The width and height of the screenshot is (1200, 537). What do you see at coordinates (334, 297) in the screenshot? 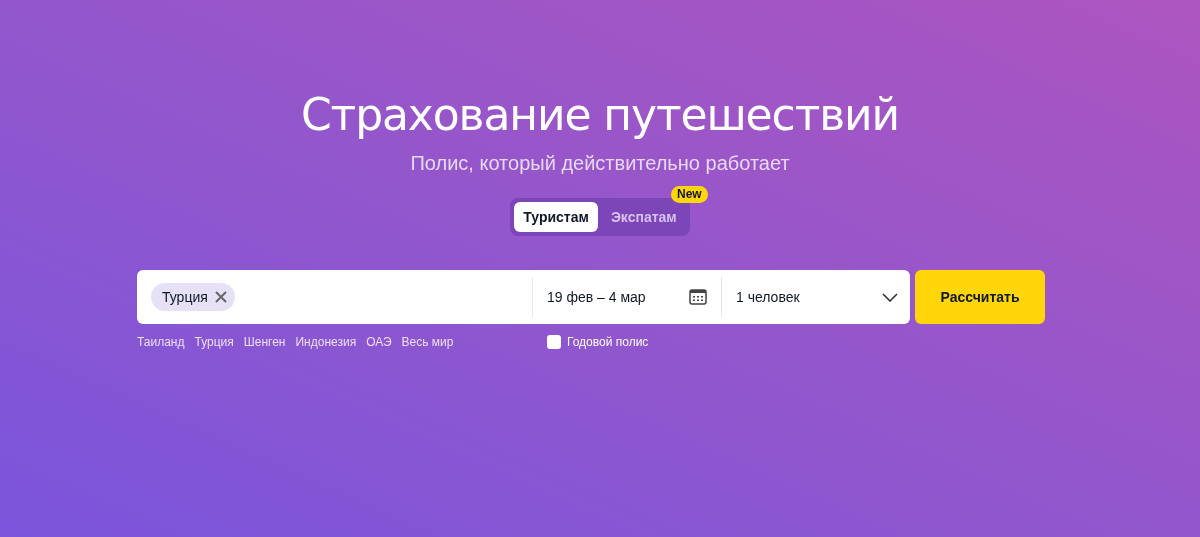
I see `destination-field: Турция` at bounding box center [334, 297].